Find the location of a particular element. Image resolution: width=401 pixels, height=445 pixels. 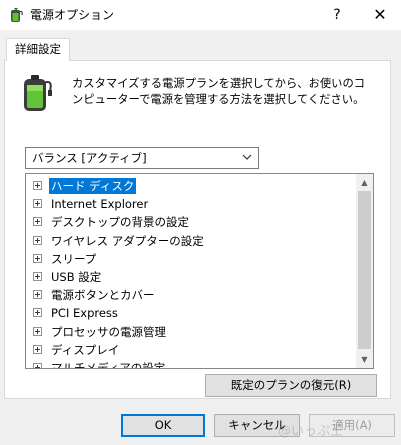

tree-scrollbar: ▲ ▼ is located at coordinates (364, 271).